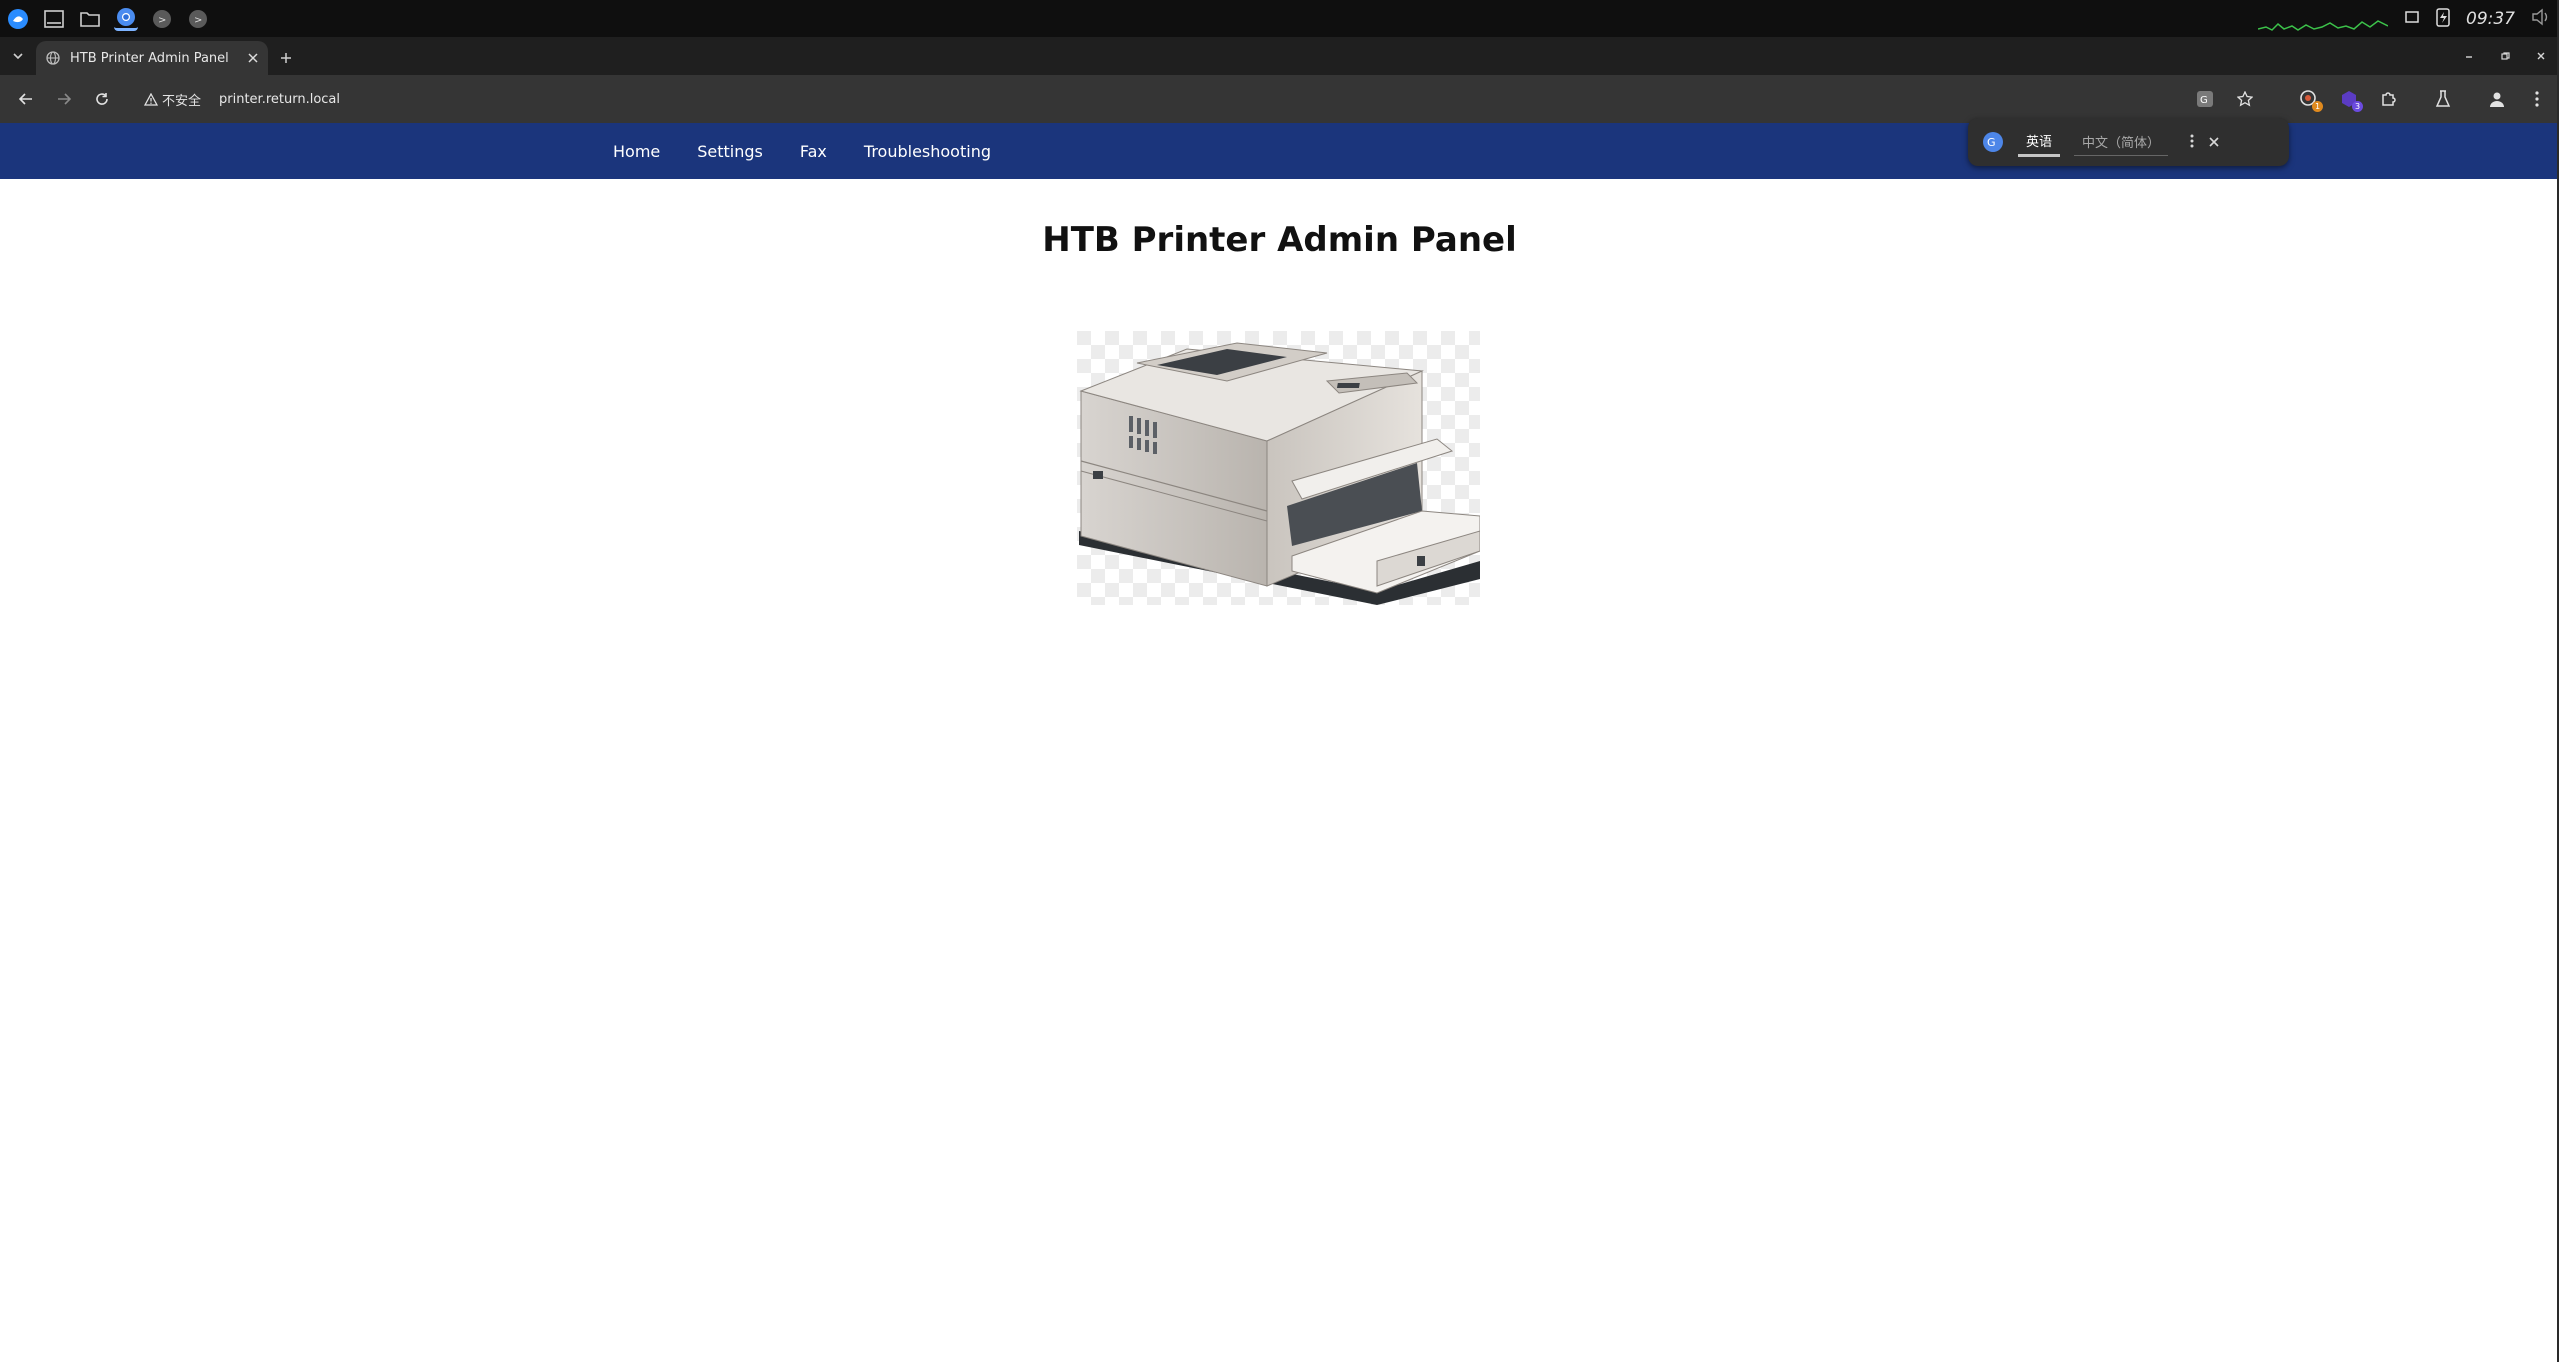  Describe the element at coordinates (126, 19) in the screenshot. I see `chrome-icon` at that location.